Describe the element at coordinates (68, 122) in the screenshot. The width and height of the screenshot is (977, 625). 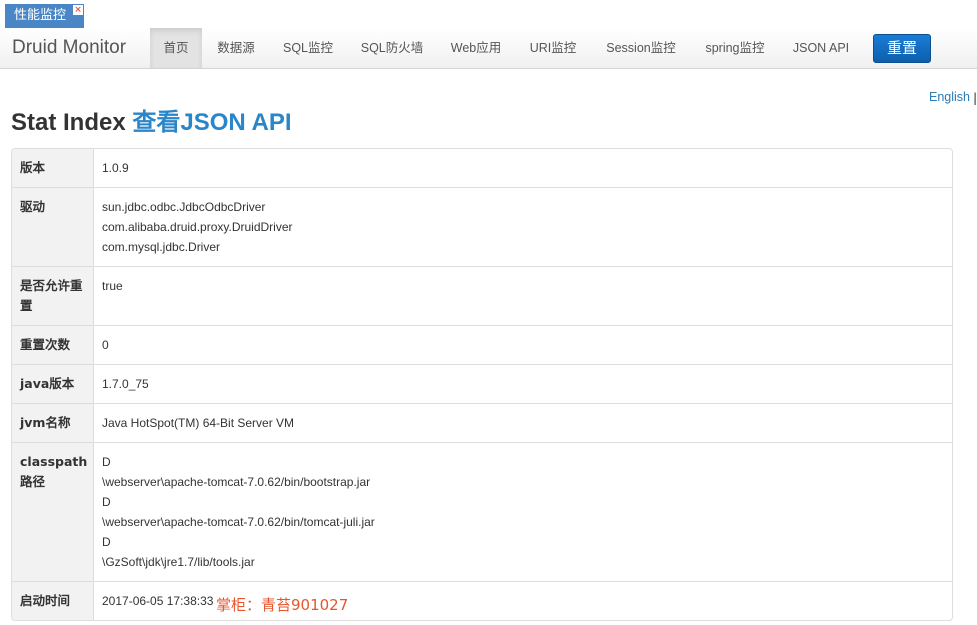
I see `page-title-text: Stat Index` at that location.